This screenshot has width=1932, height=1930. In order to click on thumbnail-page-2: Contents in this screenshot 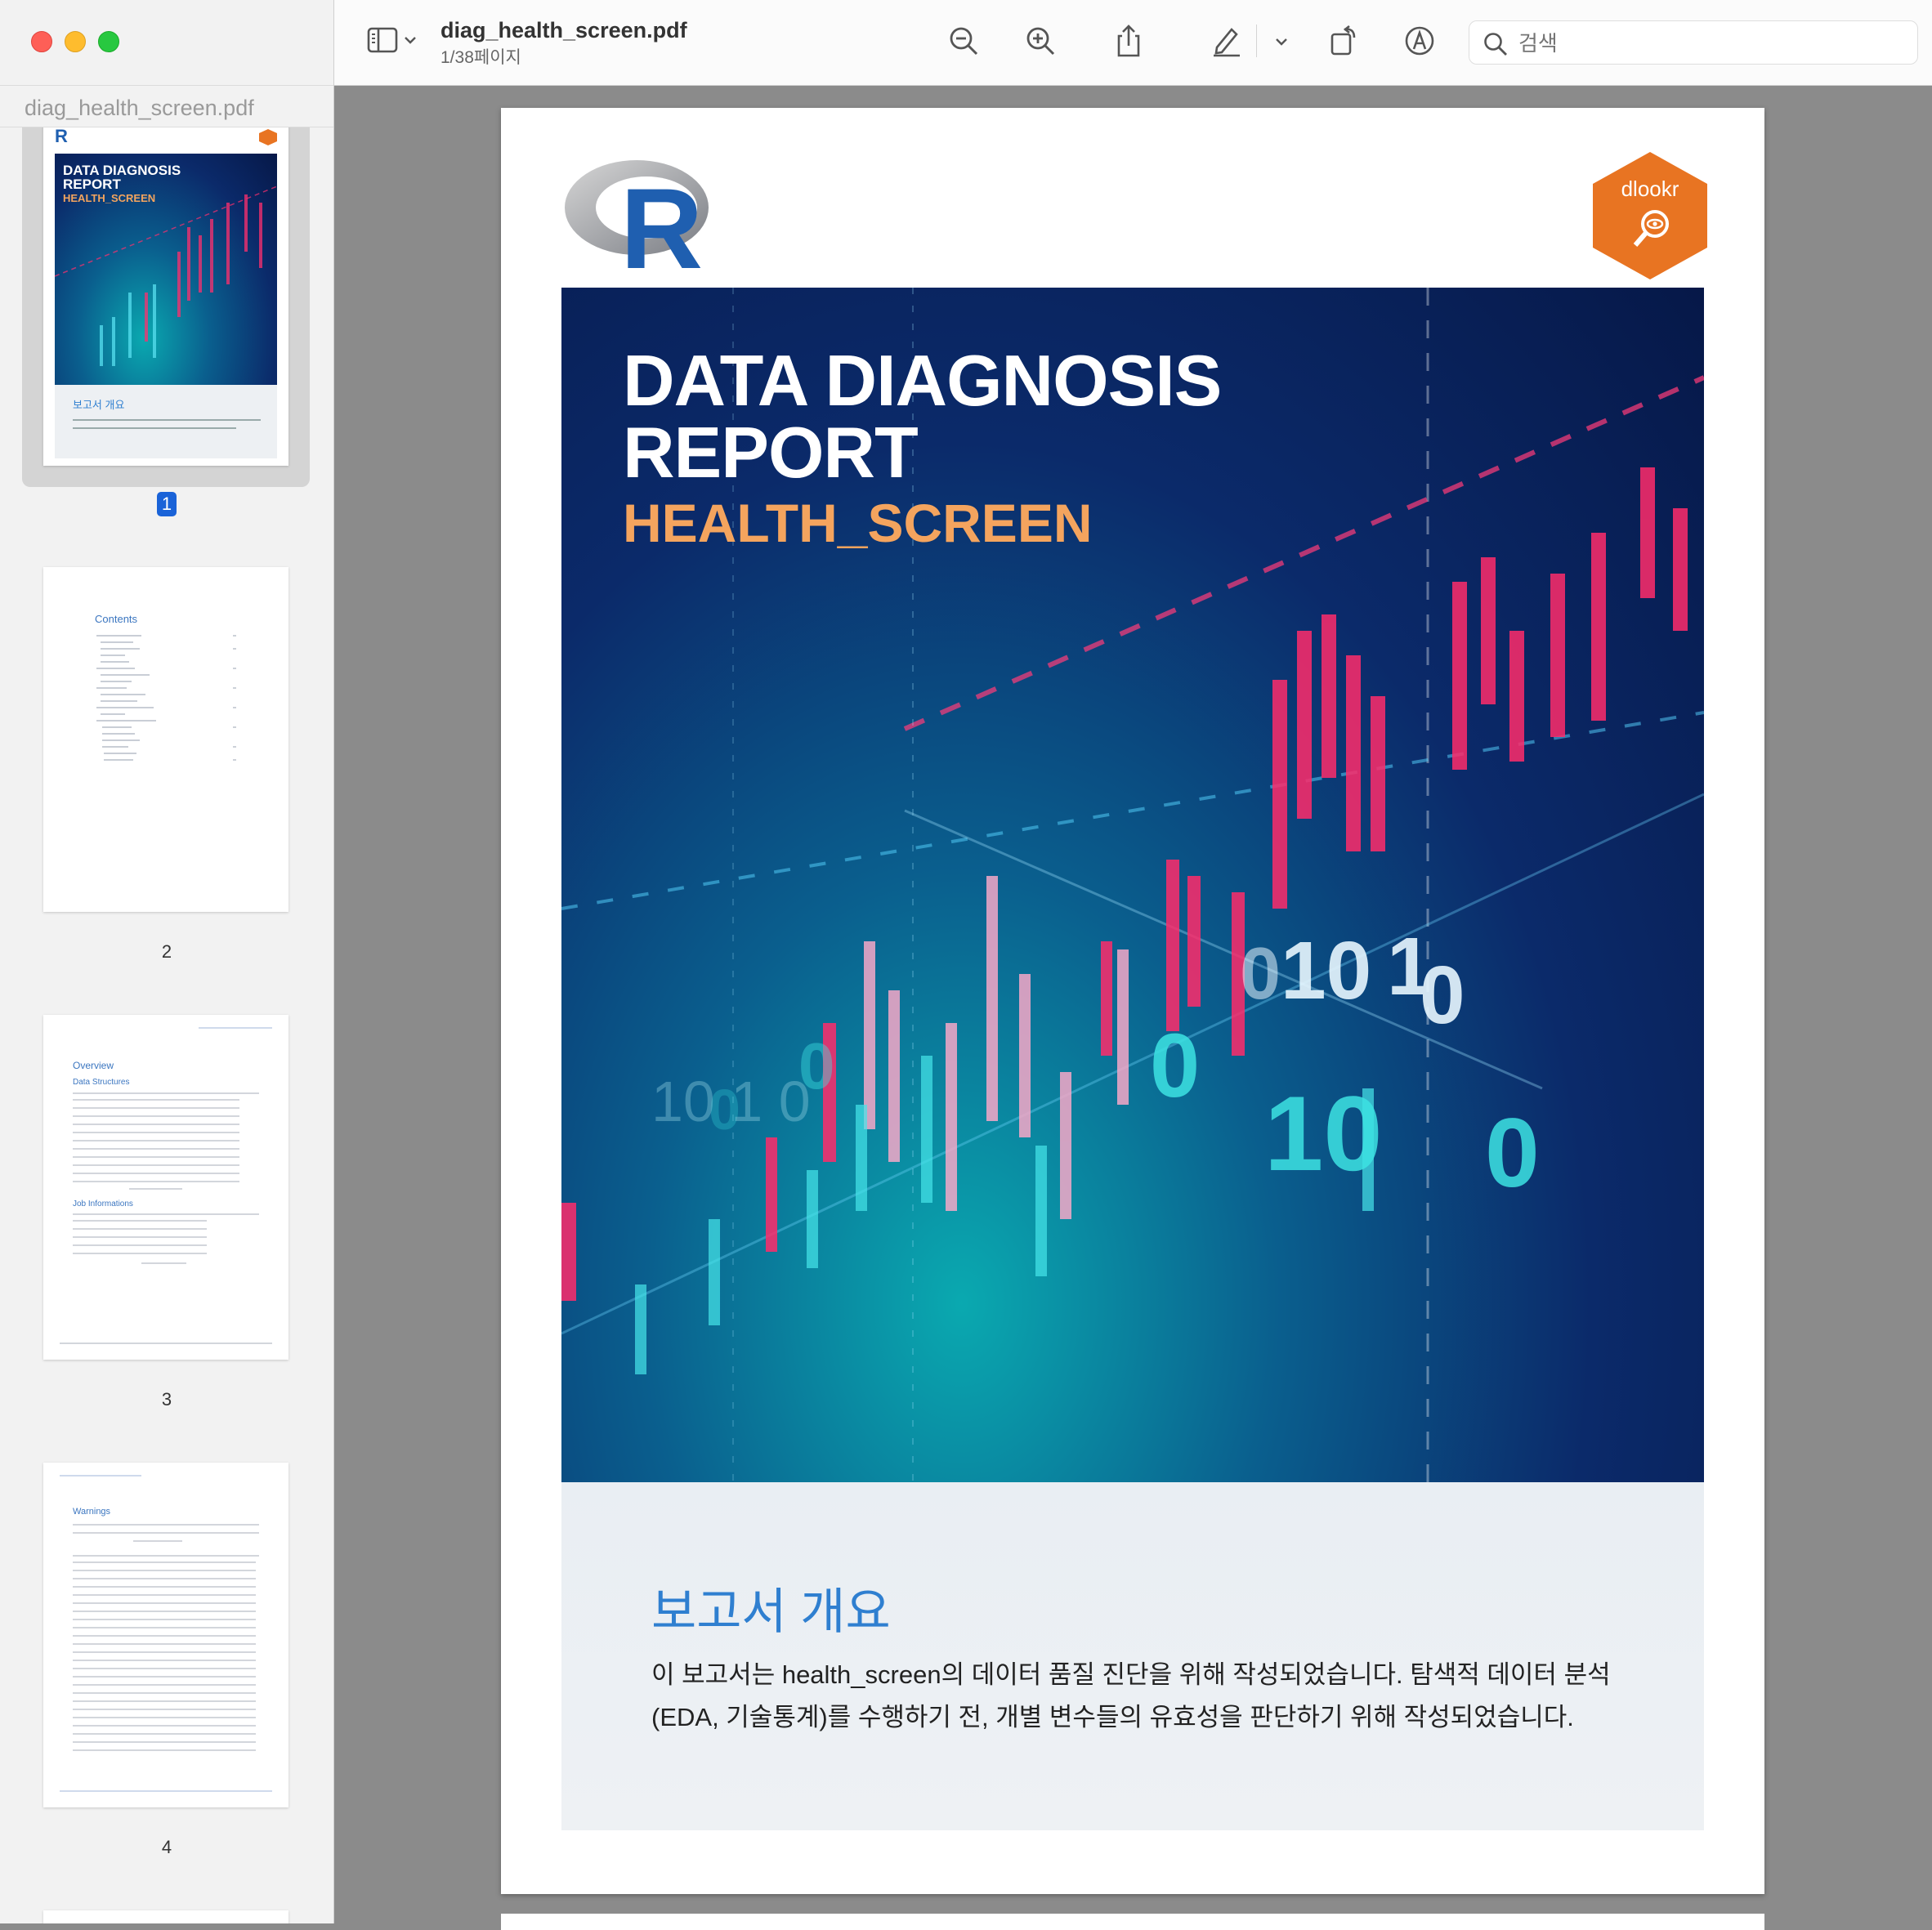, I will do `click(165, 739)`.